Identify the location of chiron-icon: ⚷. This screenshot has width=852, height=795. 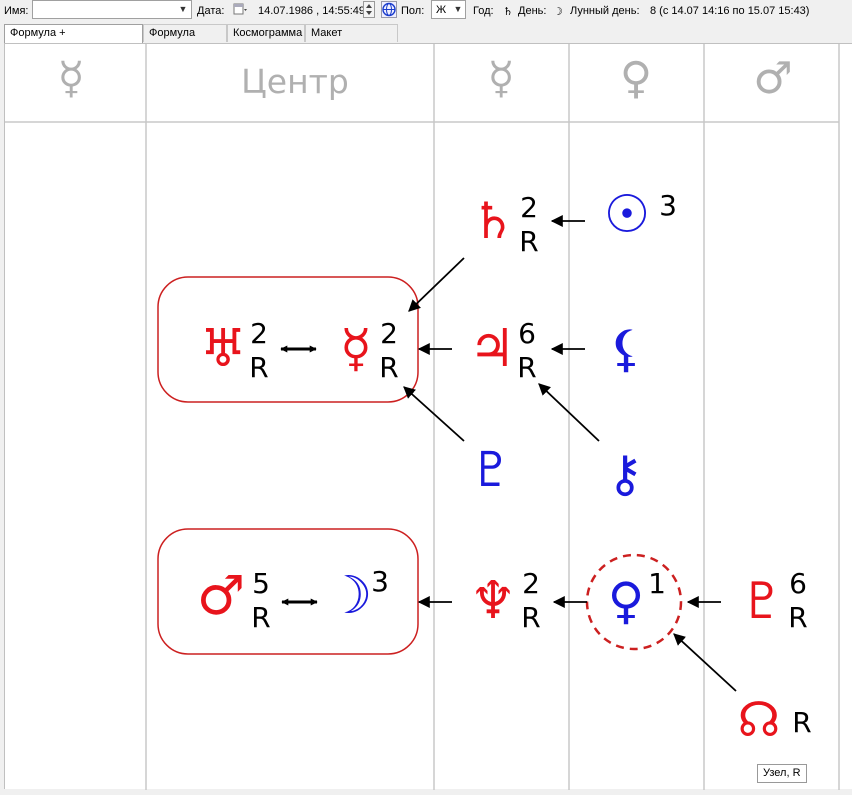
(625, 474).